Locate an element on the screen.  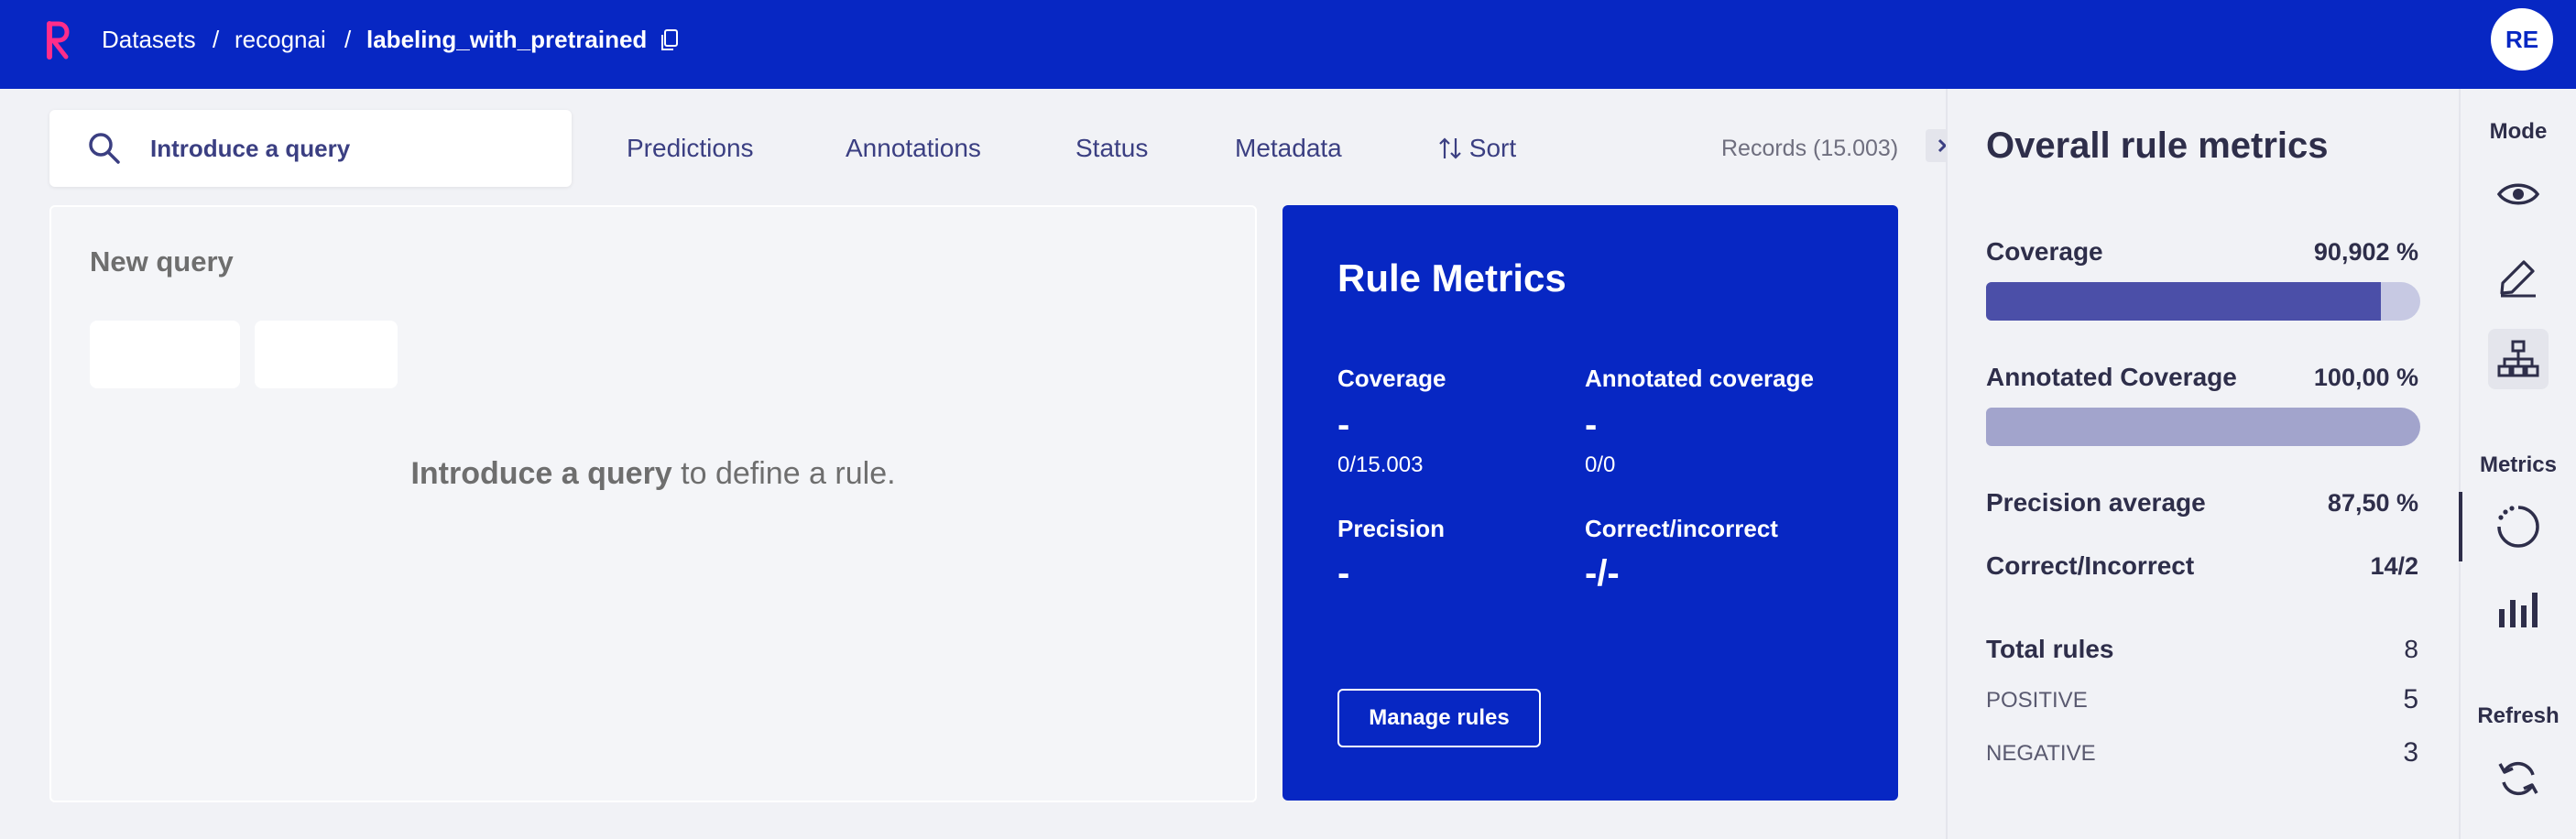
manage-rules-button: Manage rules is located at coordinates (1439, 718).